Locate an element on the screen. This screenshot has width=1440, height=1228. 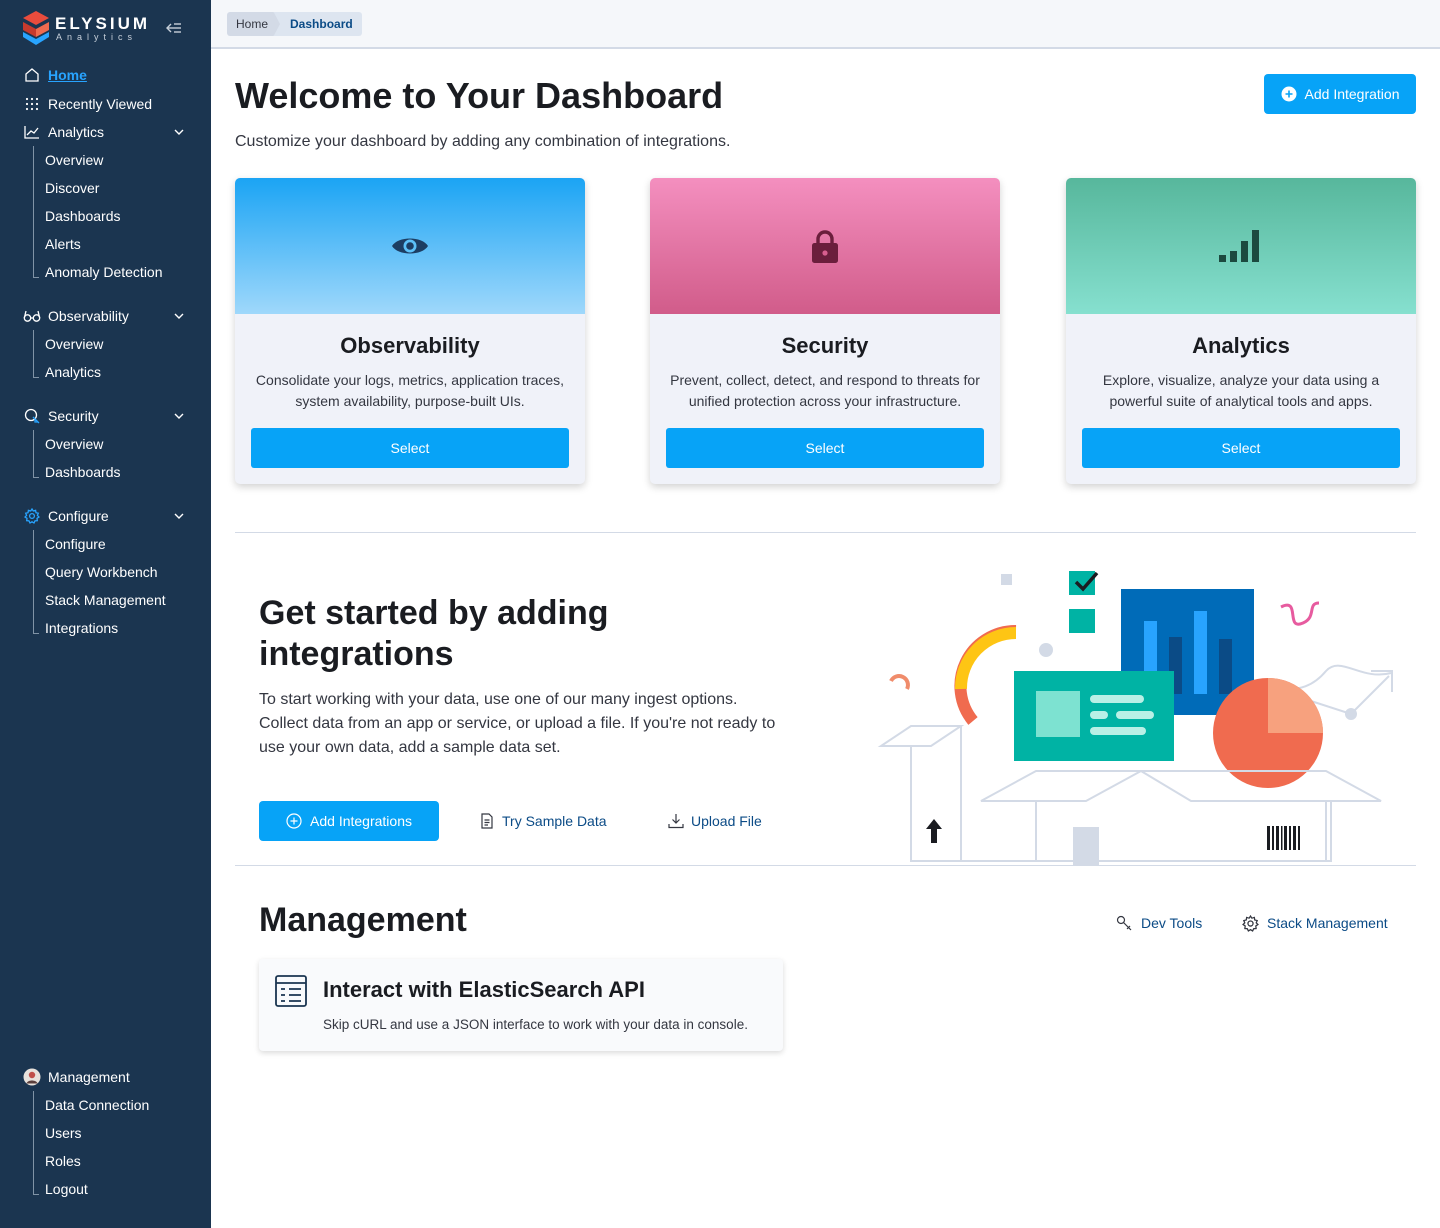
nav-observability-analytics: Analytics is located at coordinates (73, 372).